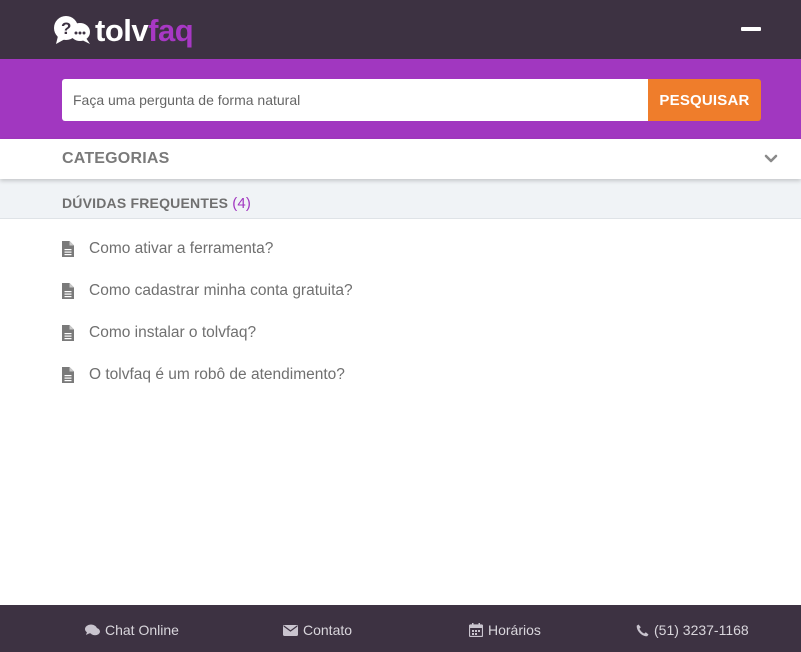 Image resolution: width=801 pixels, height=652 pixels. I want to click on chevron-down-icon, so click(771, 159).